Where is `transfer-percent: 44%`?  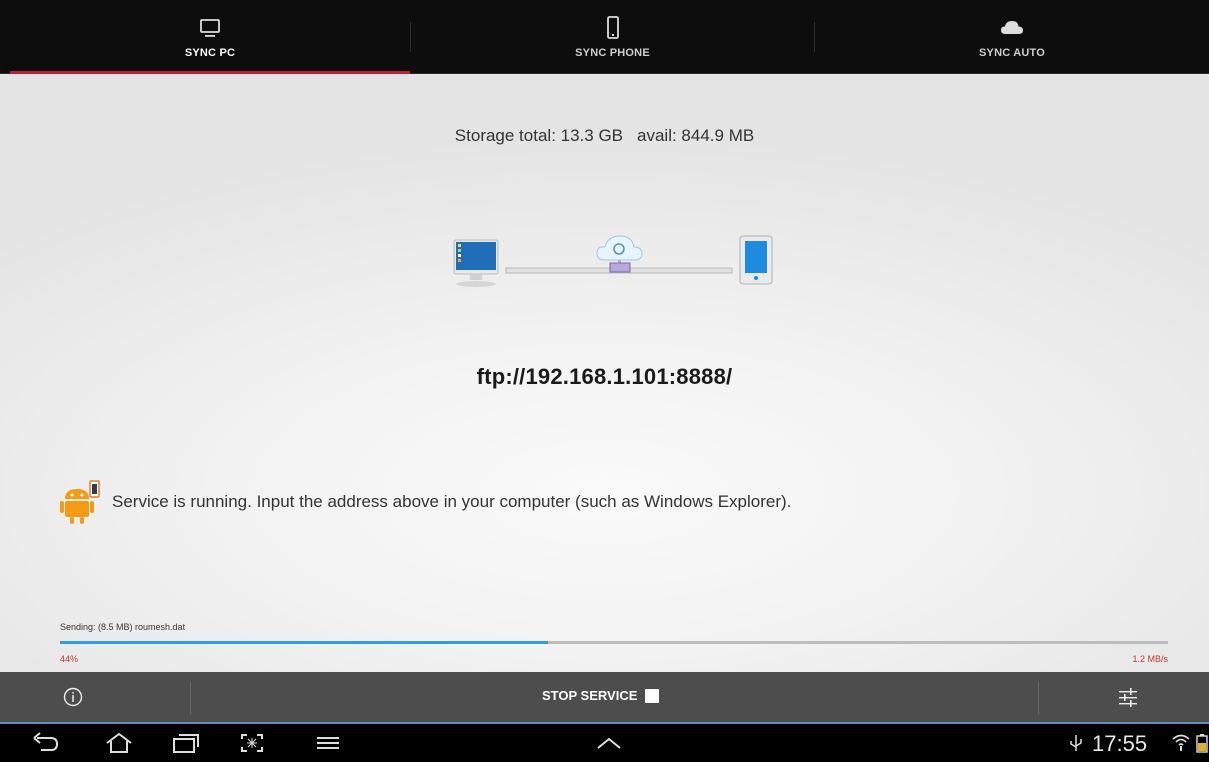
transfer-percent: 44% is located at coordinates (69, 659).